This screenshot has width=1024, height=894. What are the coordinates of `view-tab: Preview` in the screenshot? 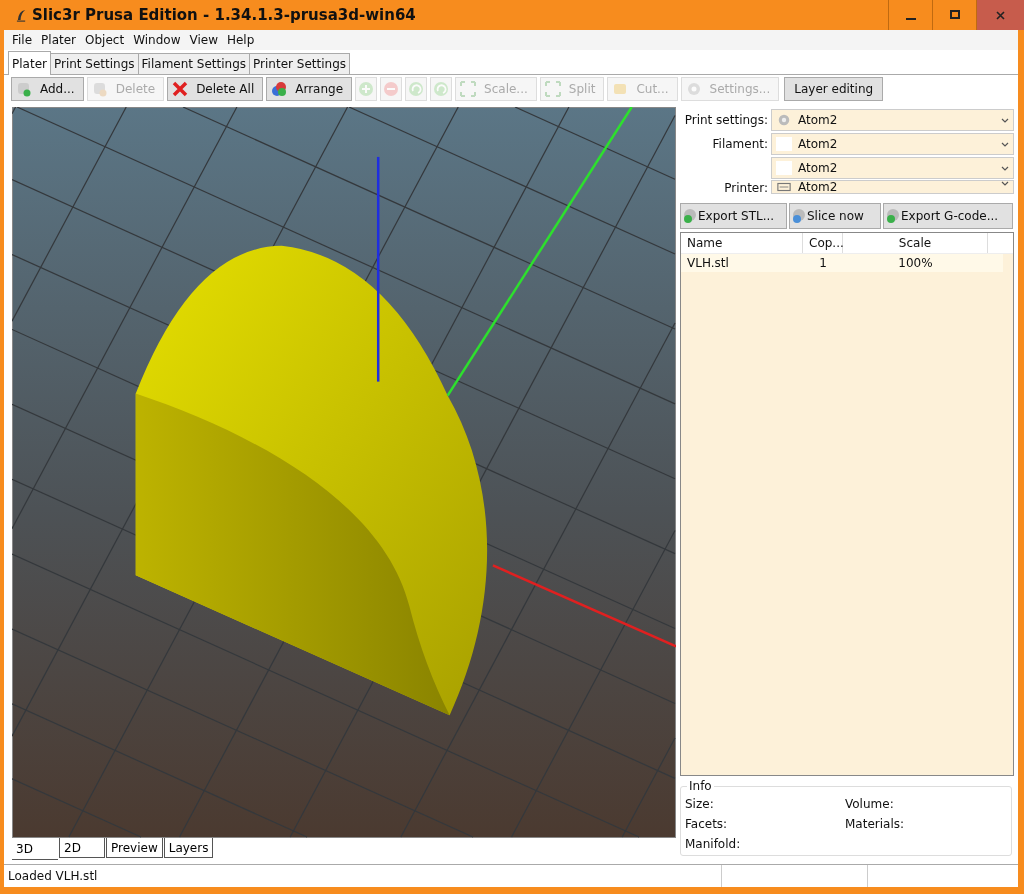 It's located at (134, 848).